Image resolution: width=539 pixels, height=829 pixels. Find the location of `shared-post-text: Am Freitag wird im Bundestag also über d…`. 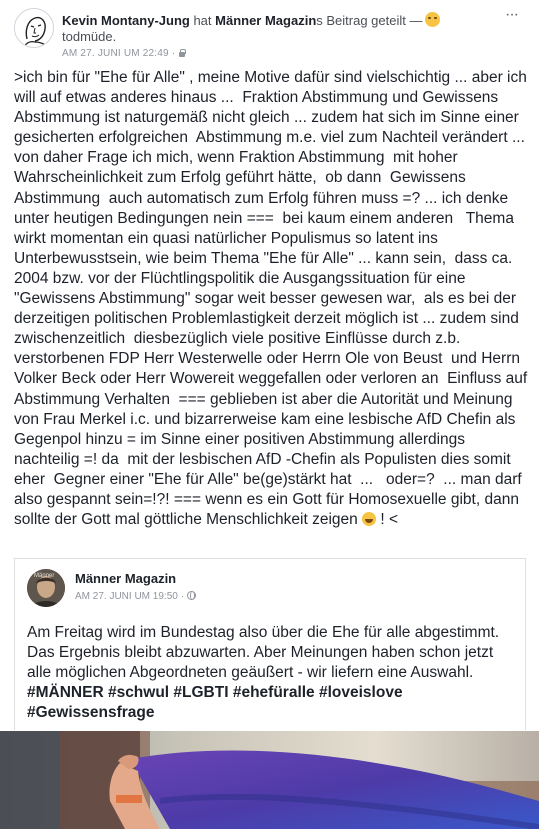

shared-post-text: Am Freitag wird im Bundestag also über d… is located at coordinates (263, 652).